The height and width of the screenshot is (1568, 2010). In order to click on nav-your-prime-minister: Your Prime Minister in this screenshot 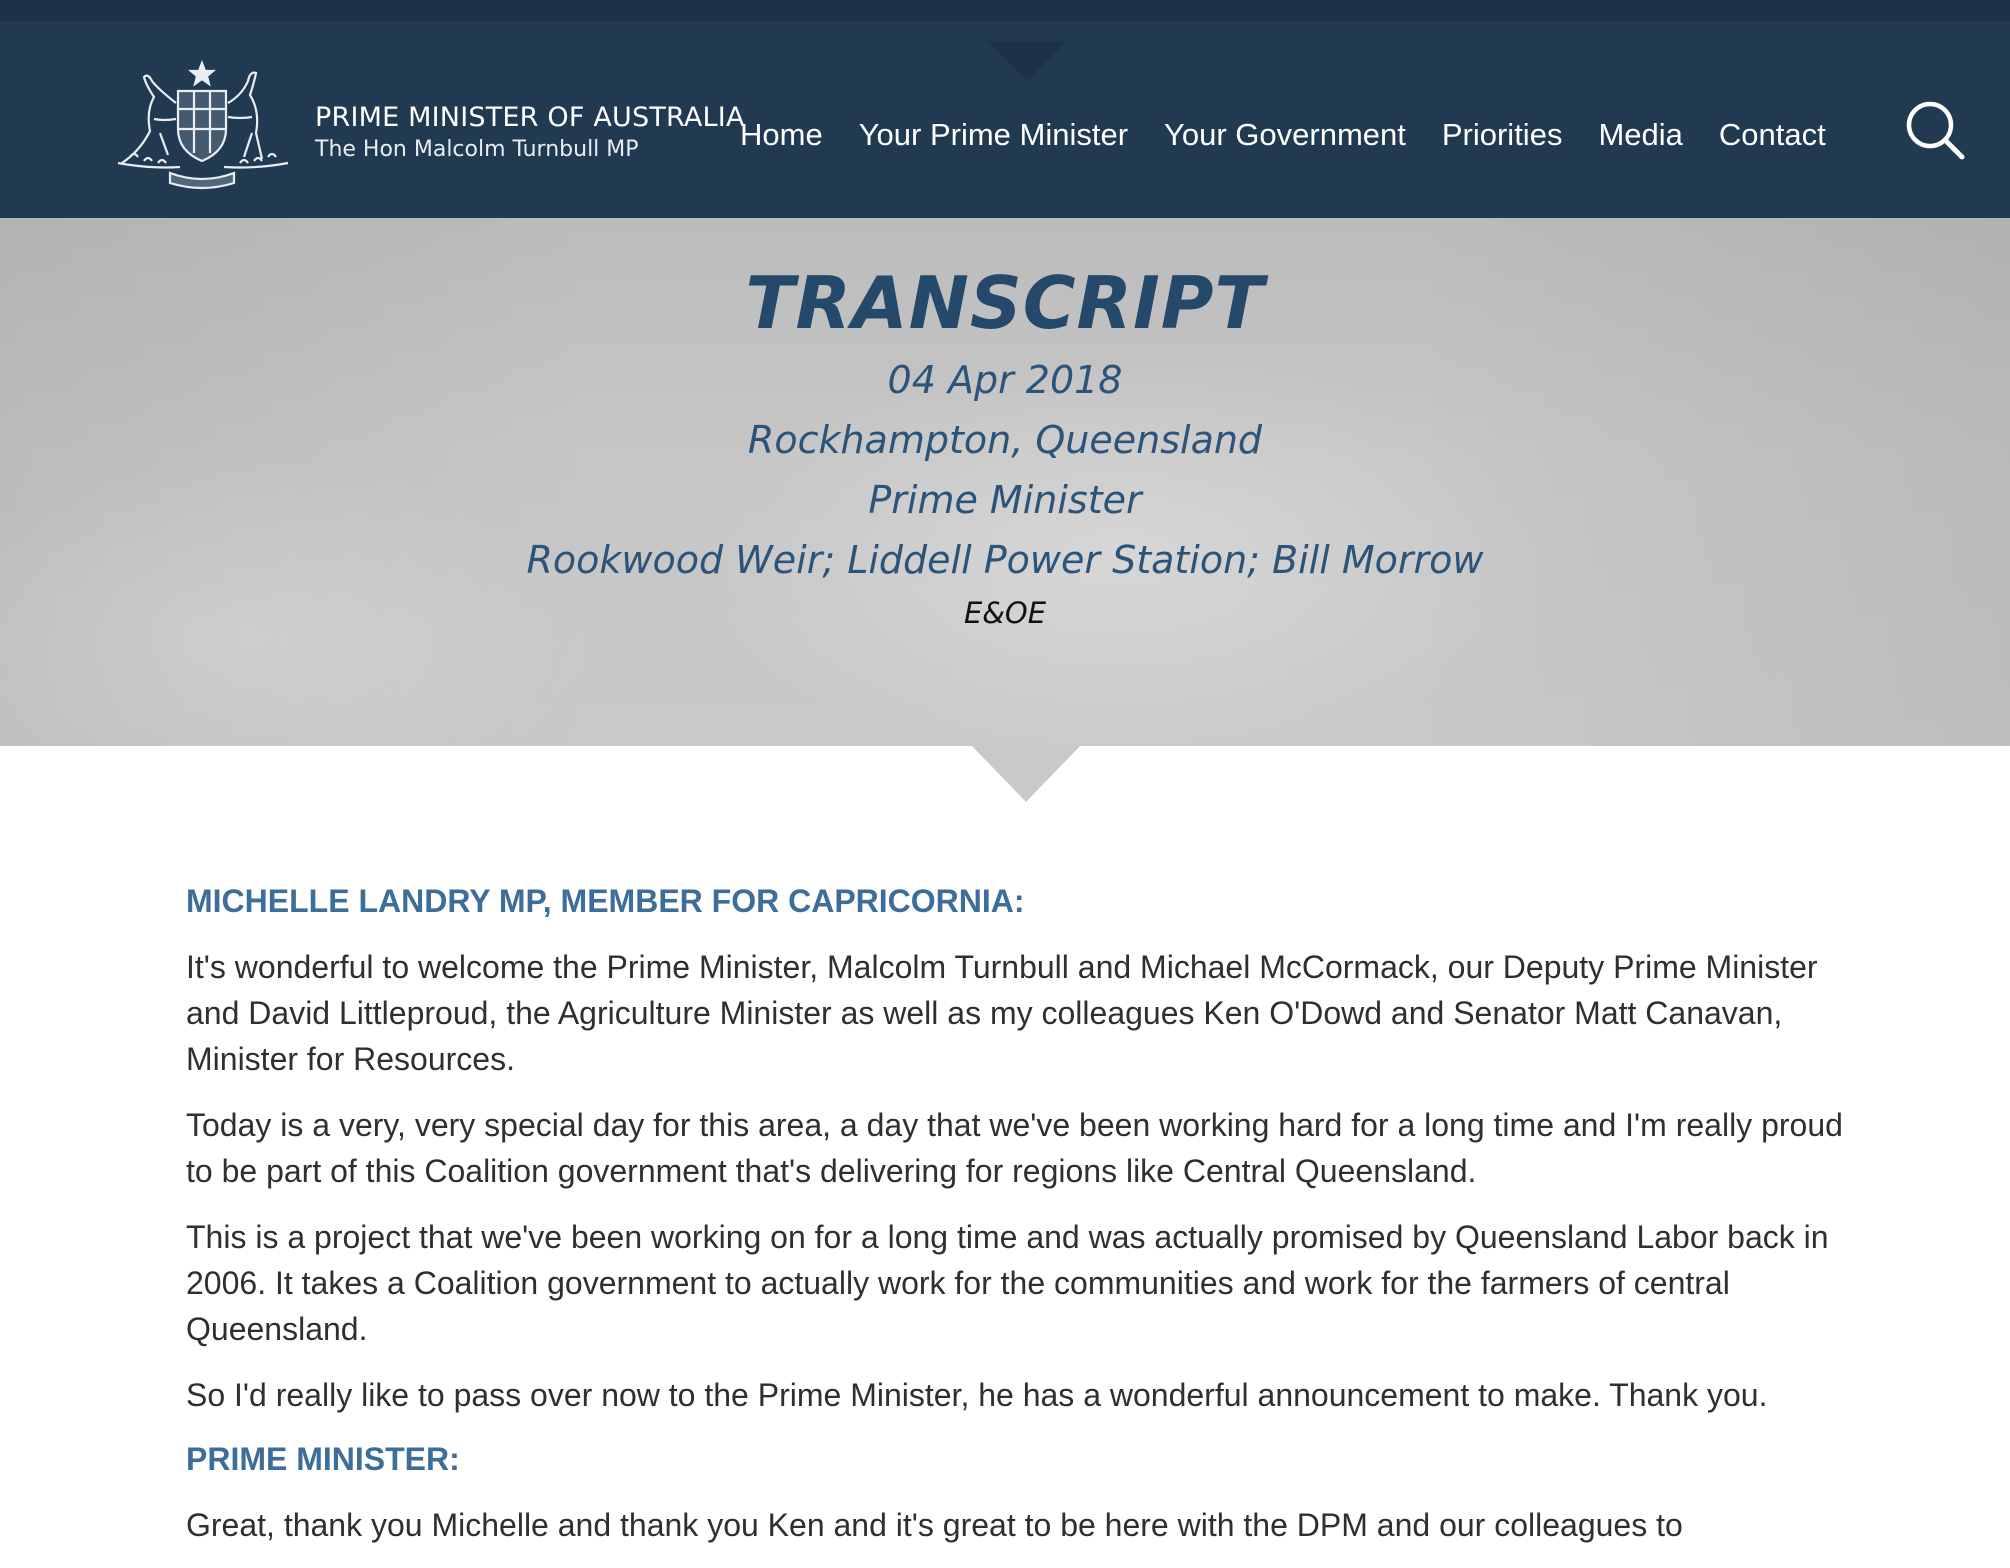, I will do `click(993, 135)`.